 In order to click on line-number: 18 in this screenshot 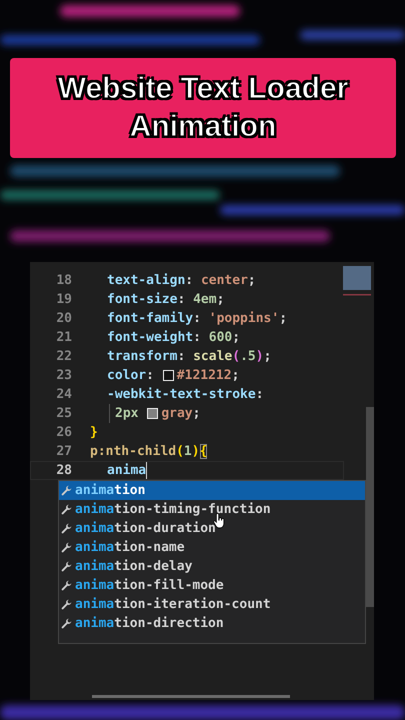, I will do `click(63, 281)`.